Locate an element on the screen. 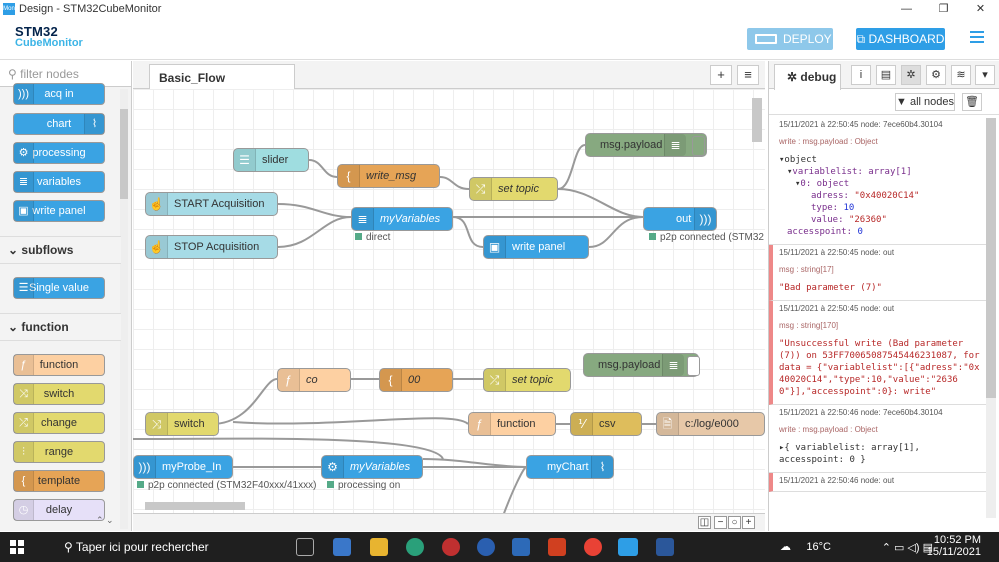  palette-node-acq-in: ))) acq in is located at coordinates (59, 94).